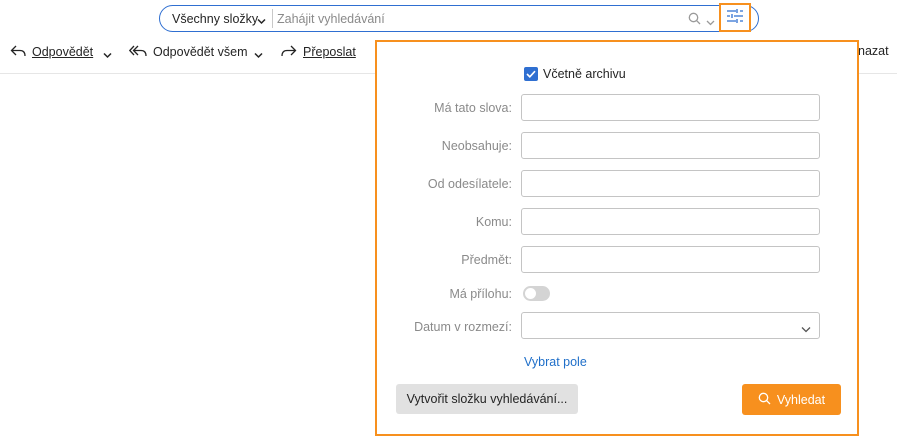 The width and height of the screenshot is (897, 441). I want to click on reply-all-button: Odpovědět všem, so click(188, 52).